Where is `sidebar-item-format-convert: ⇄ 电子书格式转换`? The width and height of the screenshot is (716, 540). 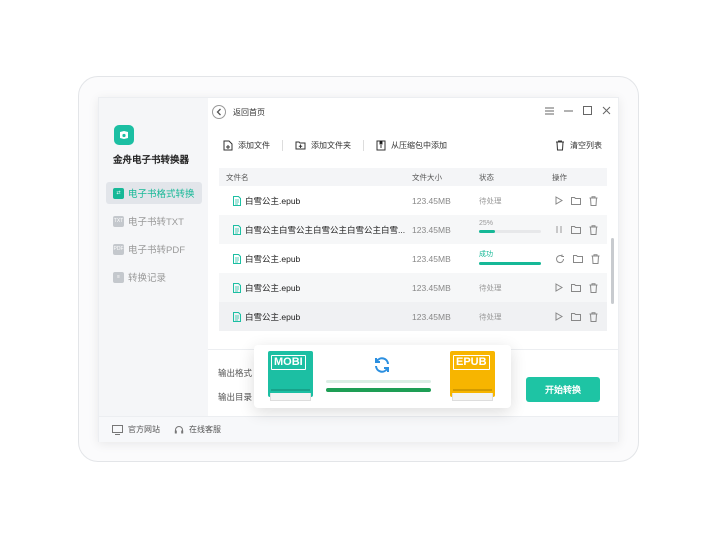 sidebar-item-format-convert: ⇄ 电子书格式转换 is located at coordinates (154, 193).